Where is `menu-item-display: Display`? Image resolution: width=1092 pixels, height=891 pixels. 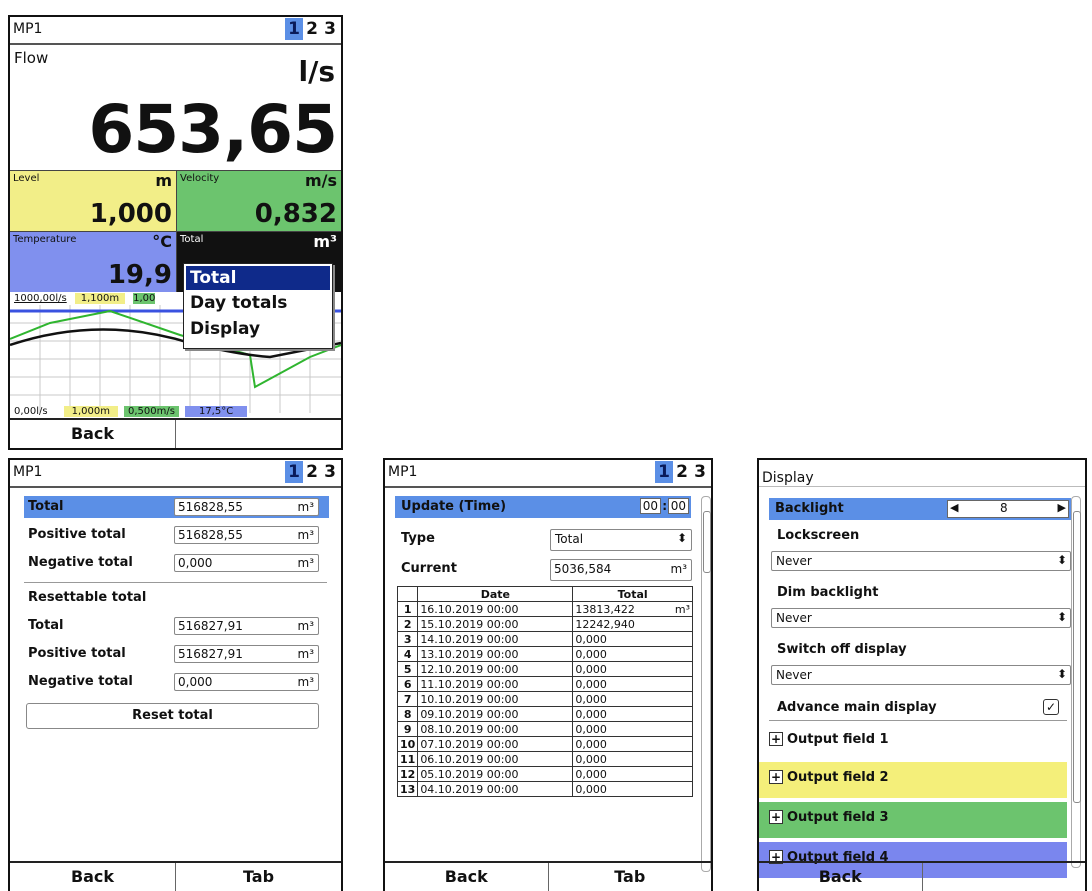
menu-item-display: Display is located at coordinates (225, 329).